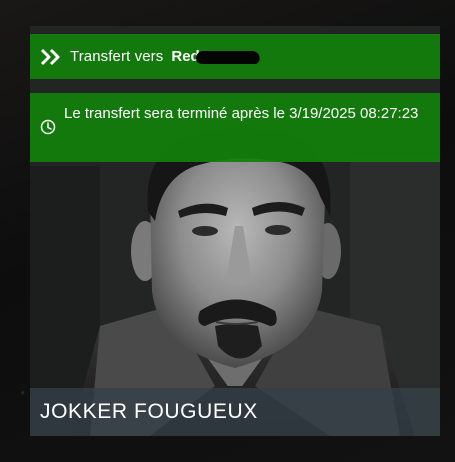 This screenshot has width=455, height=462. What do you see at coordinates (228, 57) in the screenshot?
I see `redaction-mark` at bounding box center [228, 57].